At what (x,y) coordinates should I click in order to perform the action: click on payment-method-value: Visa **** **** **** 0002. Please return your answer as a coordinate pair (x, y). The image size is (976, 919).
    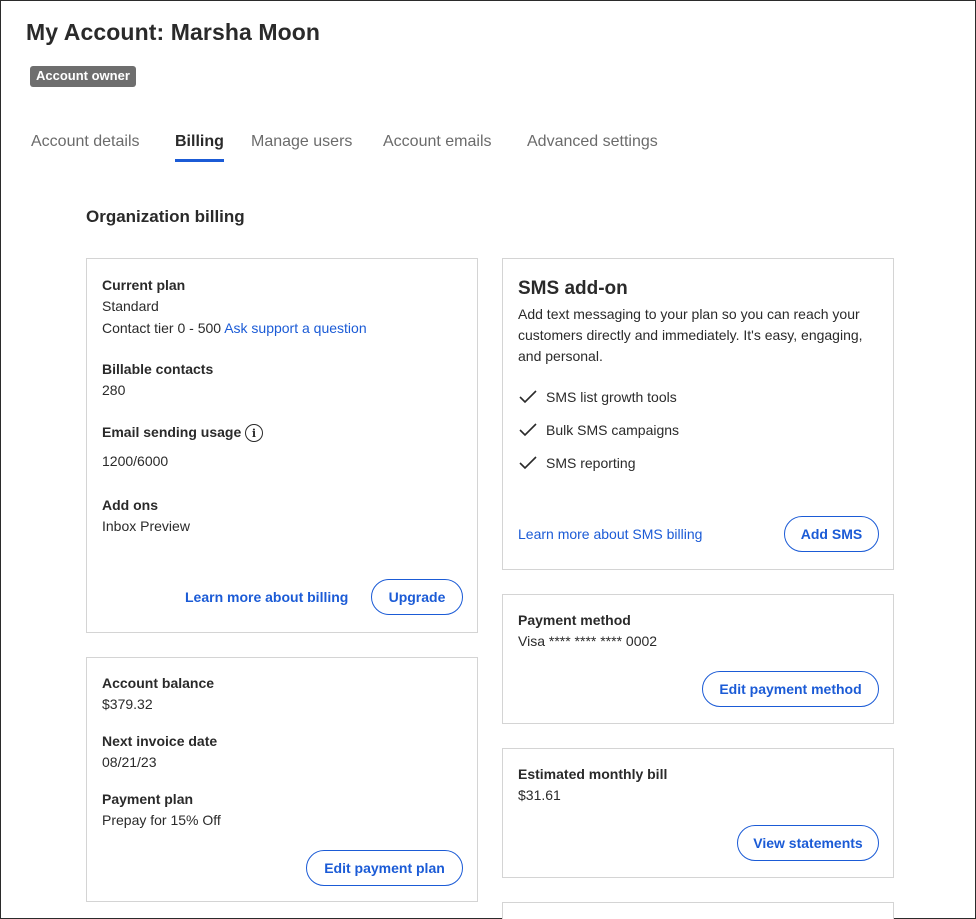
    Looking at the image, I should click on (588, 641).